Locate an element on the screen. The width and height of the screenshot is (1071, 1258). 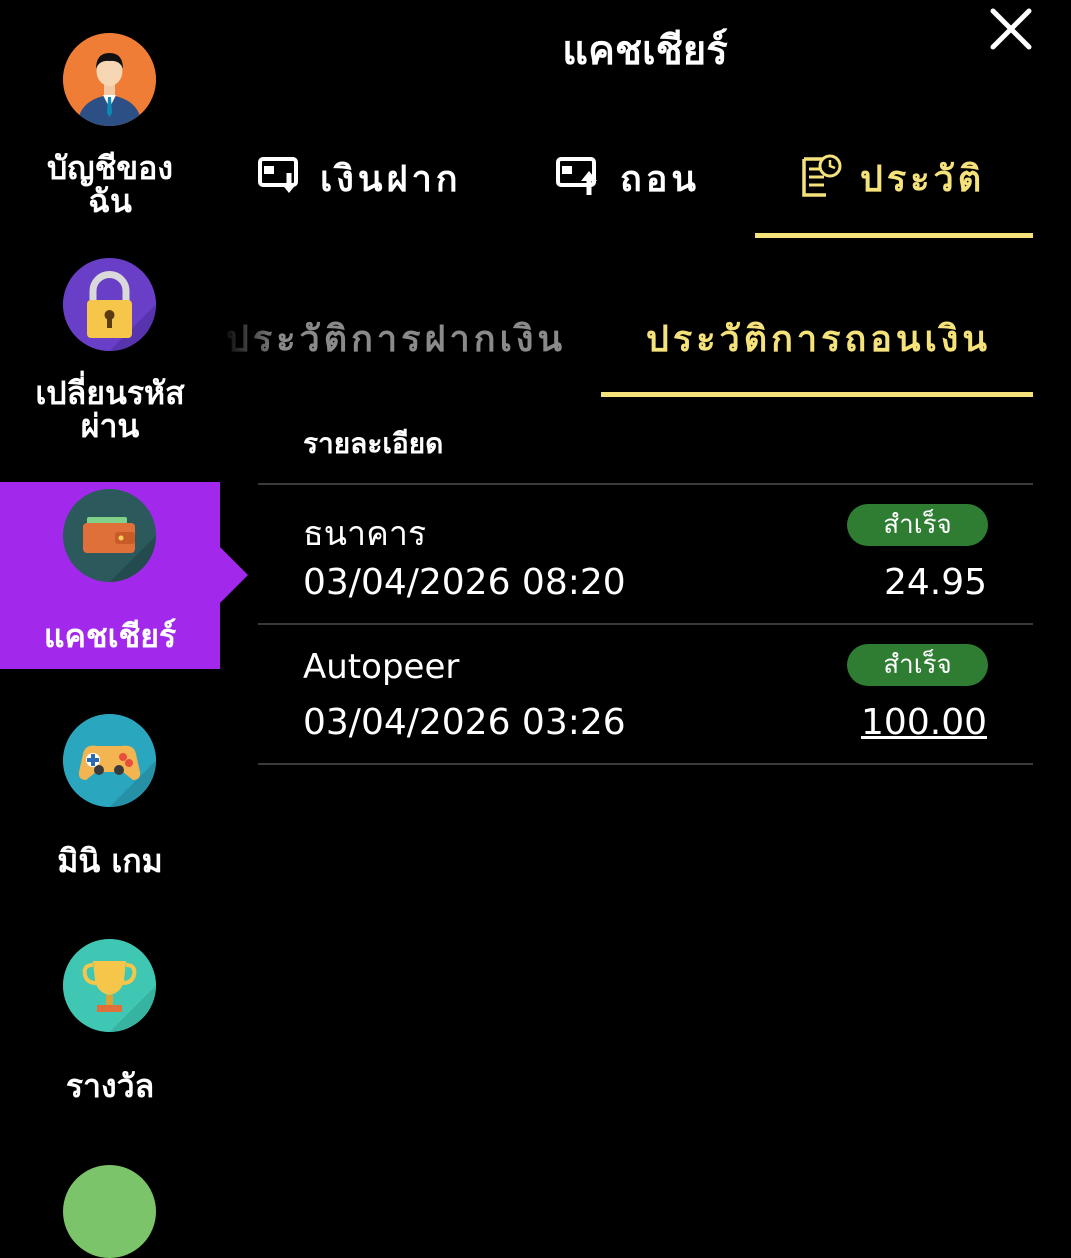
sidebar-item-cashier: แคชเชียร์ is located at coordinates (124, 575).